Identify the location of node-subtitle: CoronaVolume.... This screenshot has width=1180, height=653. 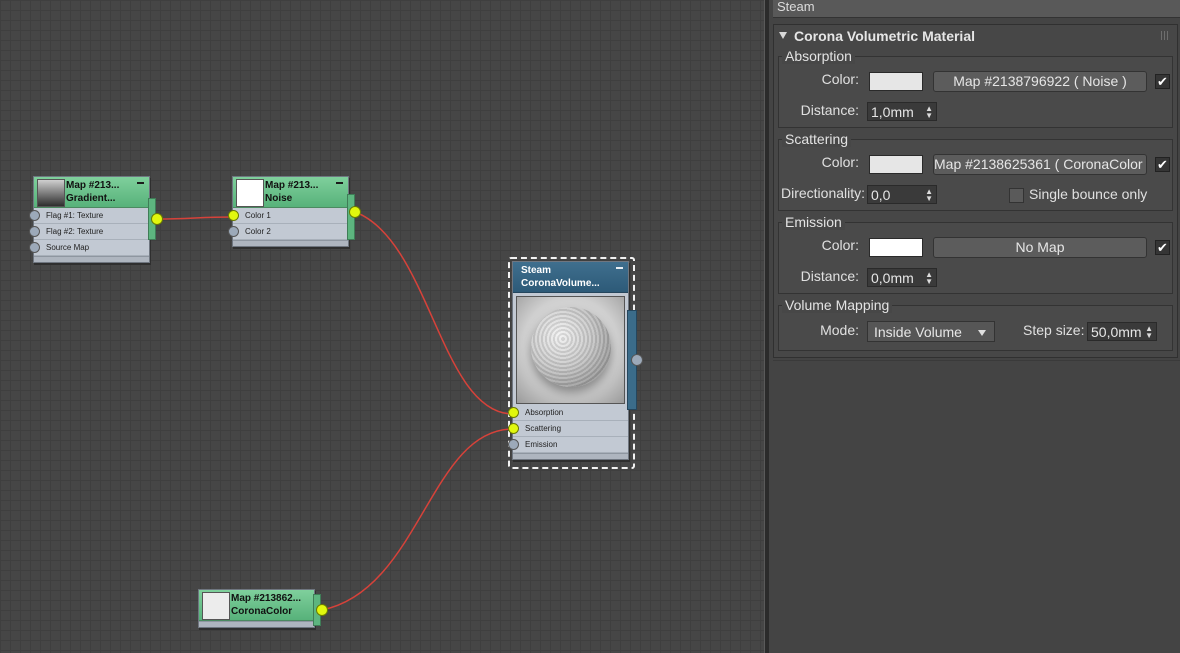
(560, 283).